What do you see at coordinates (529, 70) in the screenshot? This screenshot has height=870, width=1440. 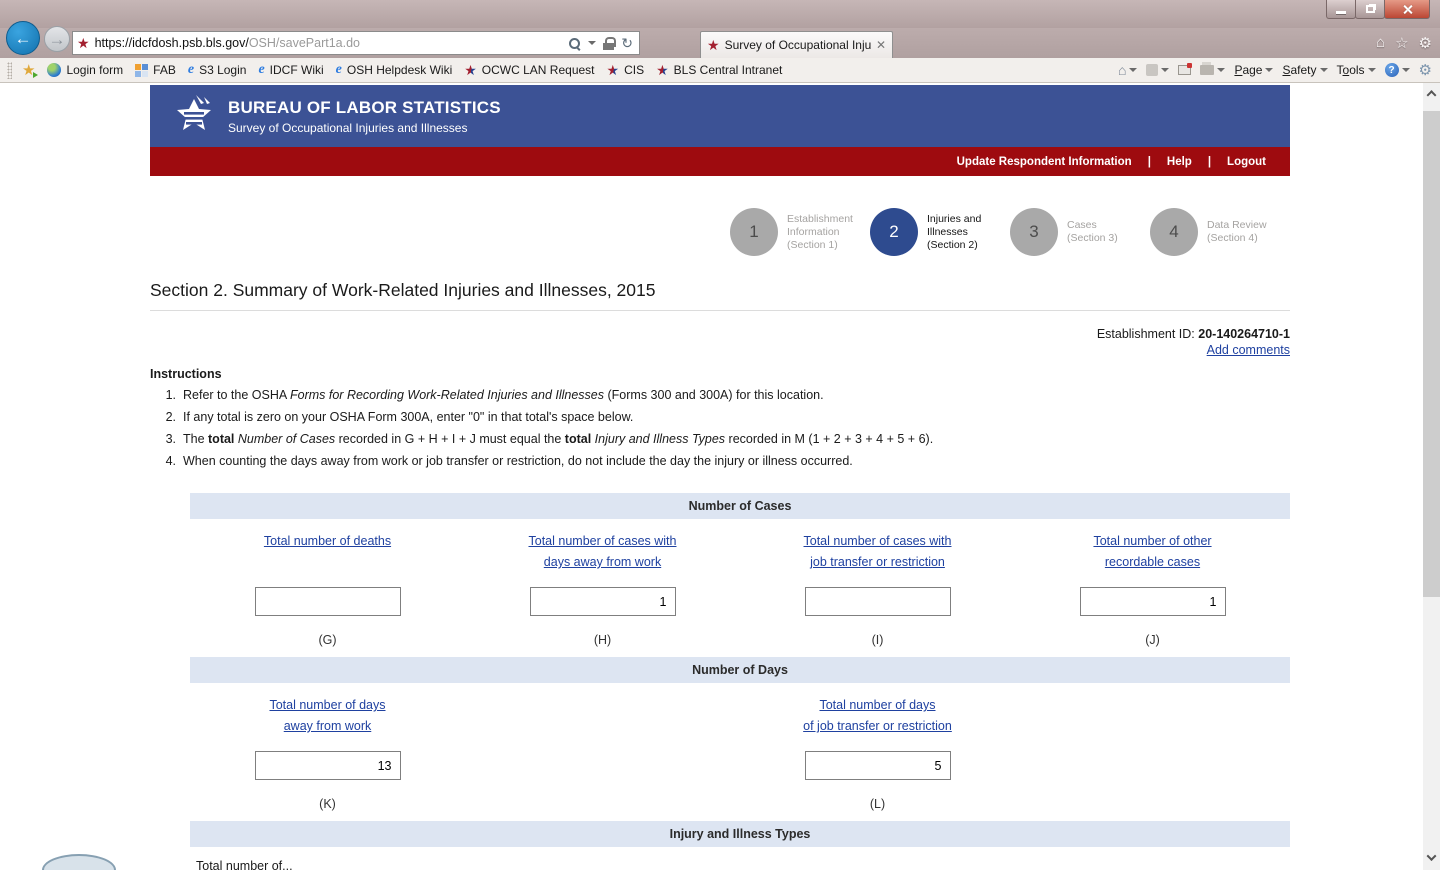 I see `favorite-ocwc-lan-request: ★ OCWC LAN Request` at bounding box center [529, 70].